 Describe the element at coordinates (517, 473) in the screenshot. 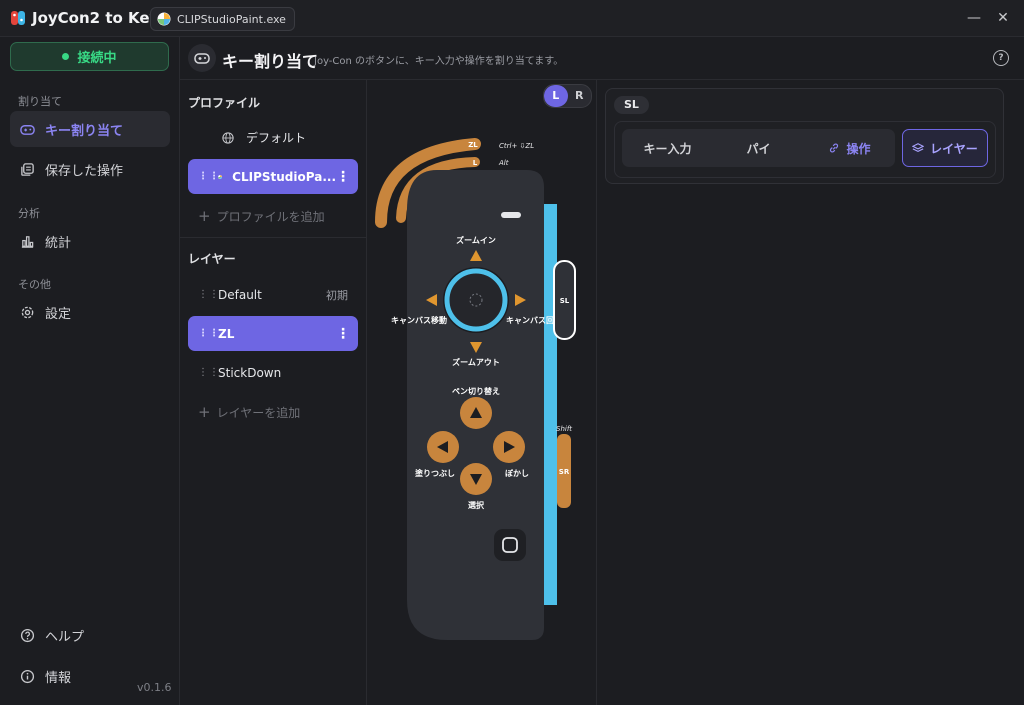

I see `btn-right-label: ぼかし` at that location.